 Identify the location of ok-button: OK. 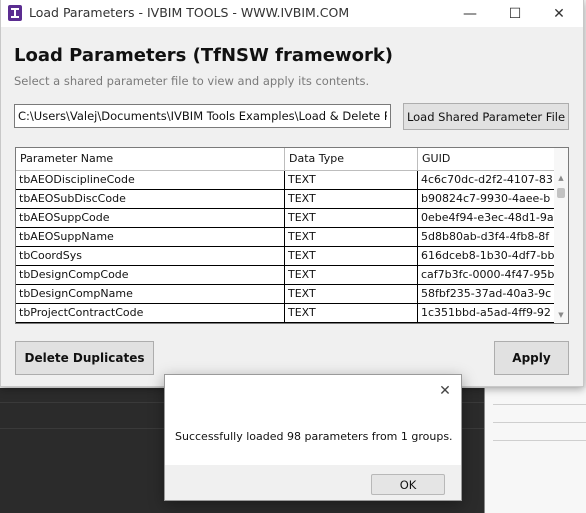
(408, 484).